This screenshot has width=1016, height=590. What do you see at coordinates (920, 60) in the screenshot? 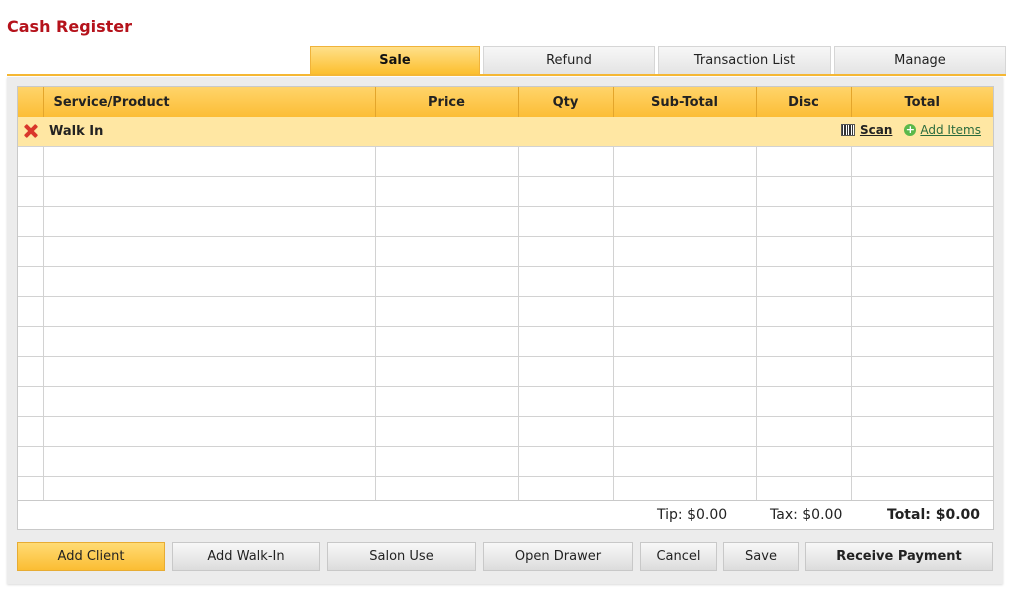
I see `tab-manage: Manage` at bounding box center [920, 60].